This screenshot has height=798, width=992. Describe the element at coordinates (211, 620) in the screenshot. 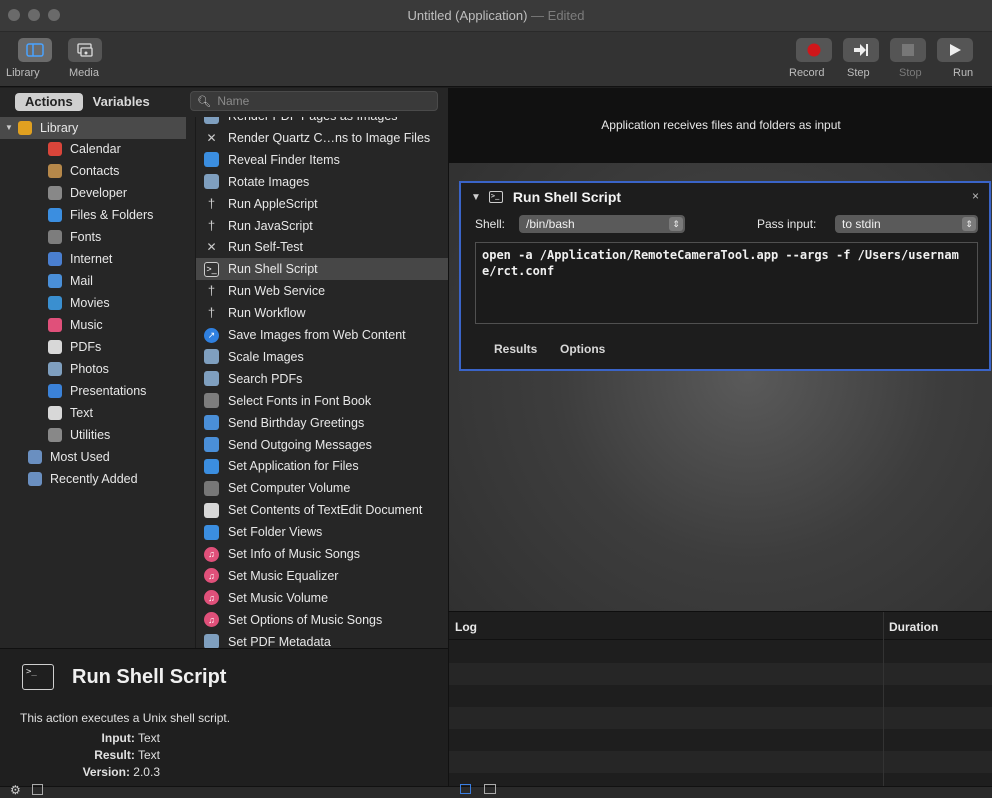

I see `music-icon: ♫` at that location.